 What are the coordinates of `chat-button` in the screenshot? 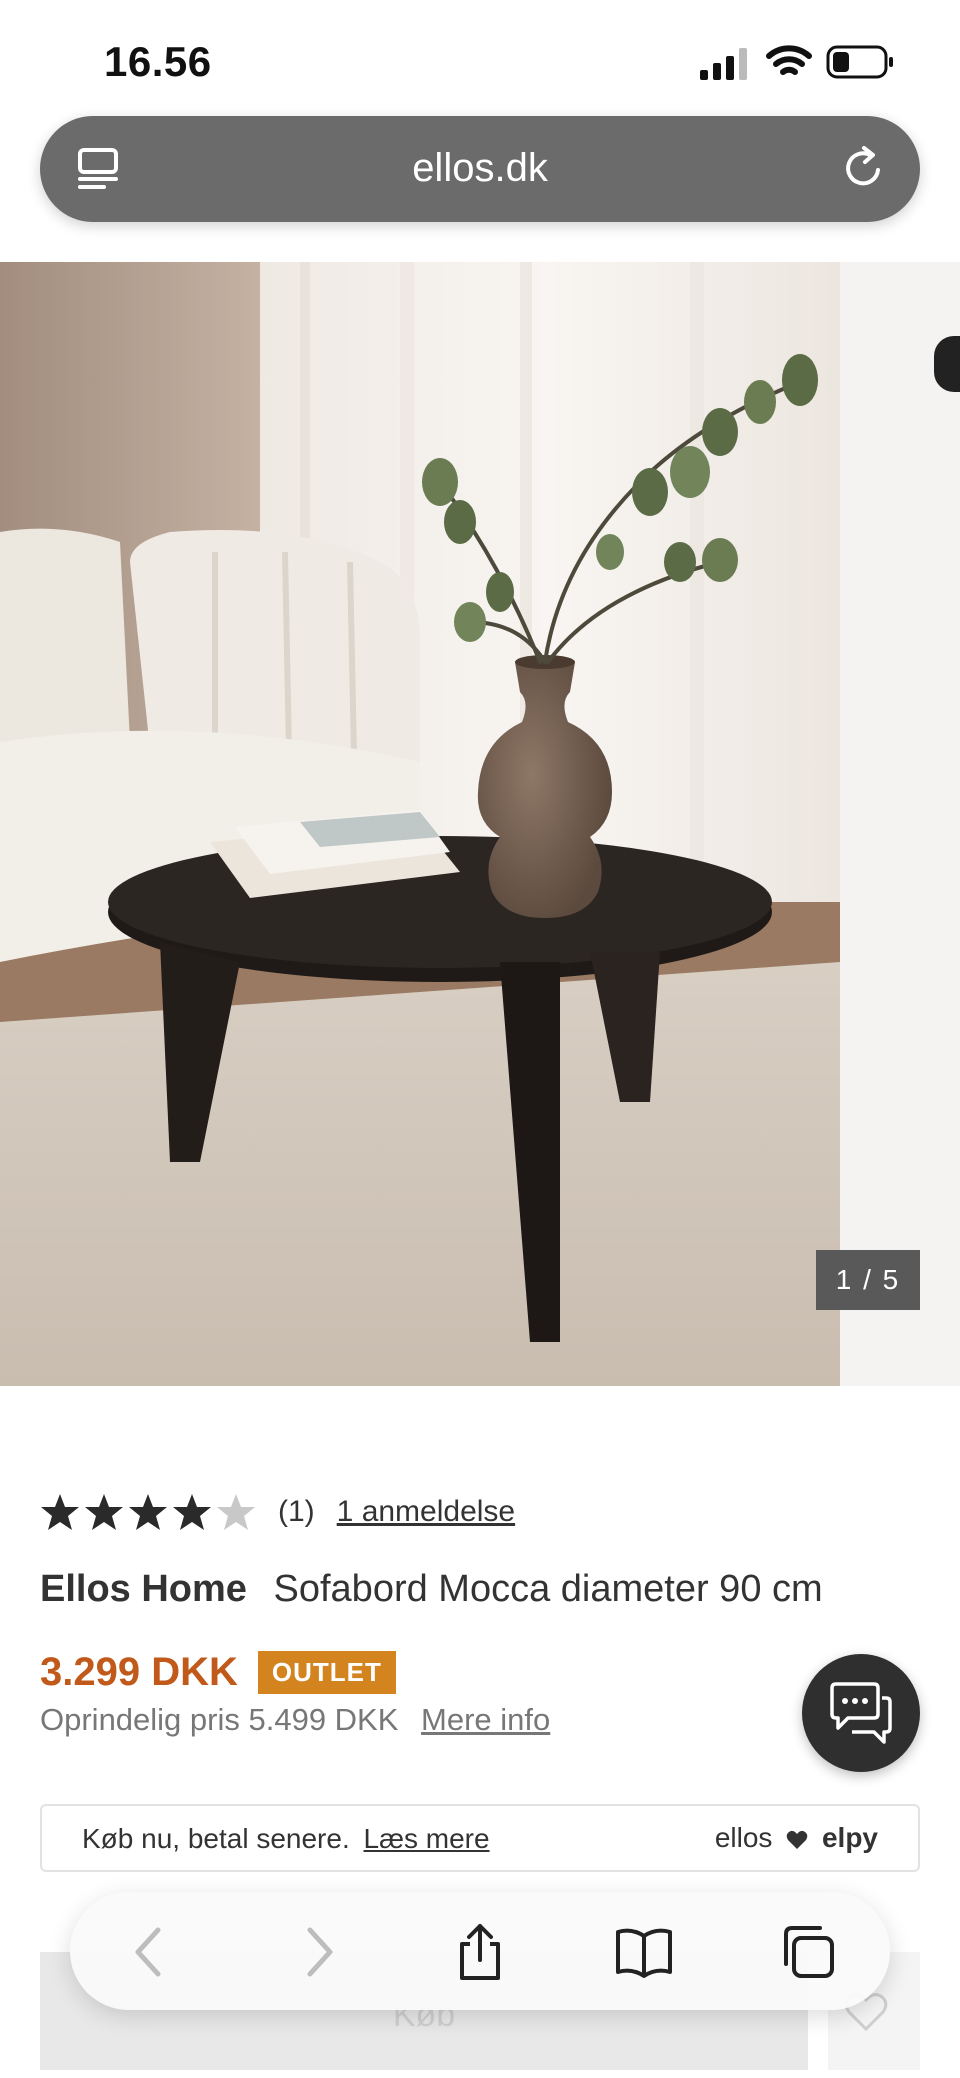 It's located at (861, 1713).